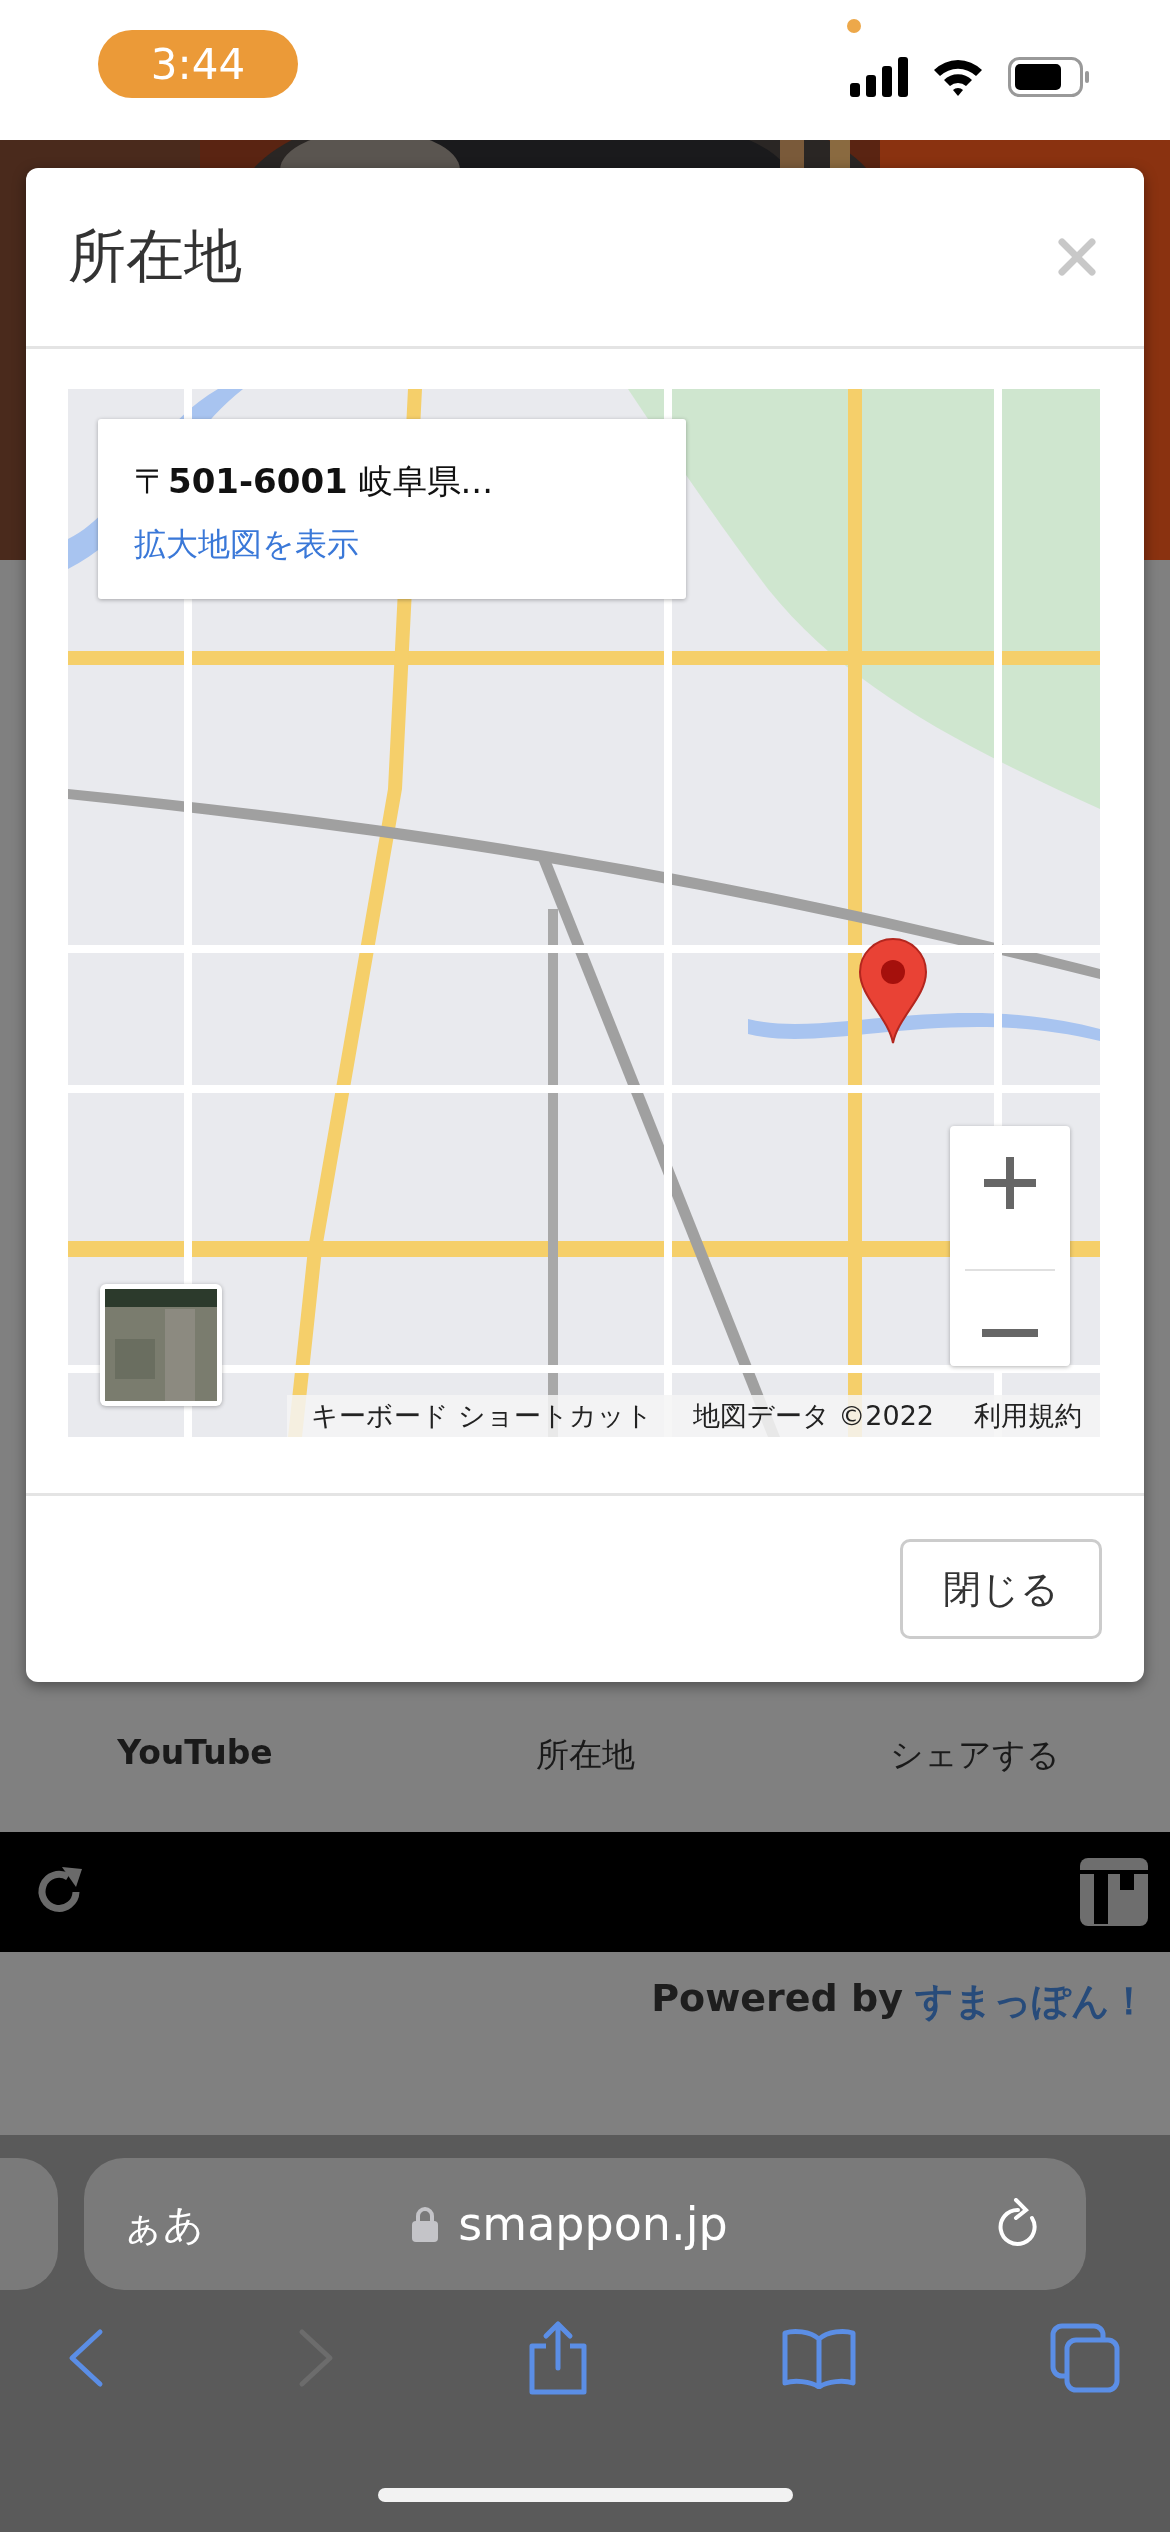  Describe the element at coordinates (958, 77) in the screenshot. I see `wifi-icon` at that location.